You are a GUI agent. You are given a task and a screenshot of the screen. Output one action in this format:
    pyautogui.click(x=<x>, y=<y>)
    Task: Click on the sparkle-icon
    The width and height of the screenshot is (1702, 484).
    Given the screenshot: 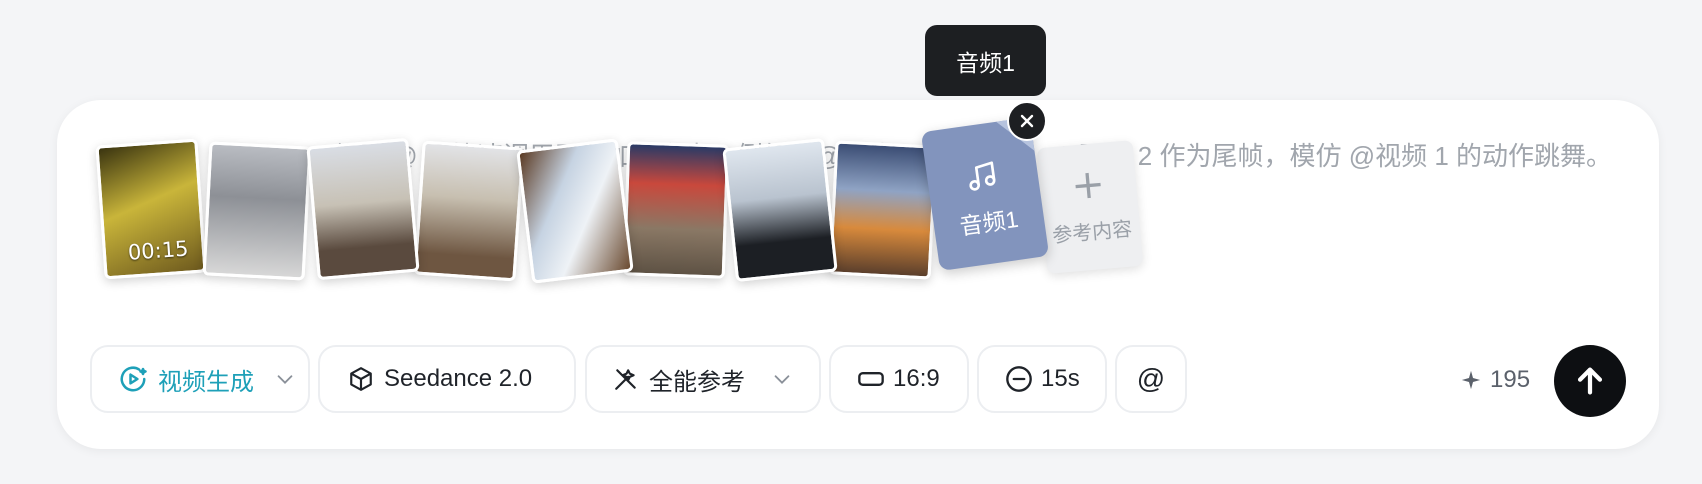 What is the action you would take?
    pyautogui.click(x=1471, y=380)
    